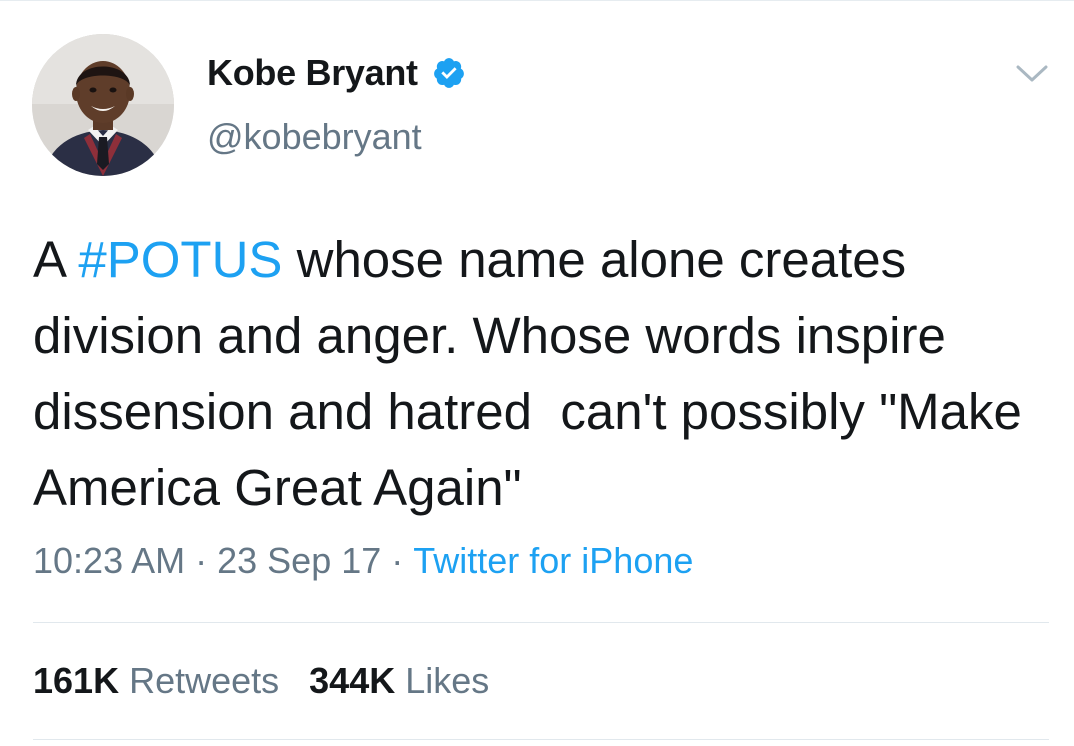 This screenshot has height=746, width=1074. What do you see at coordinates (314, 137) in the screenshot?
I see `author-handle: @kobebryant` at bounding box center [314, 137].